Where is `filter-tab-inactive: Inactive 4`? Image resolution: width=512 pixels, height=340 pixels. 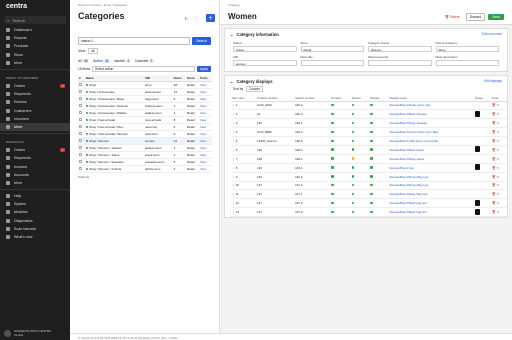
filter-tab-inactive: Inactive 4 is located at coordinates (122, 61).